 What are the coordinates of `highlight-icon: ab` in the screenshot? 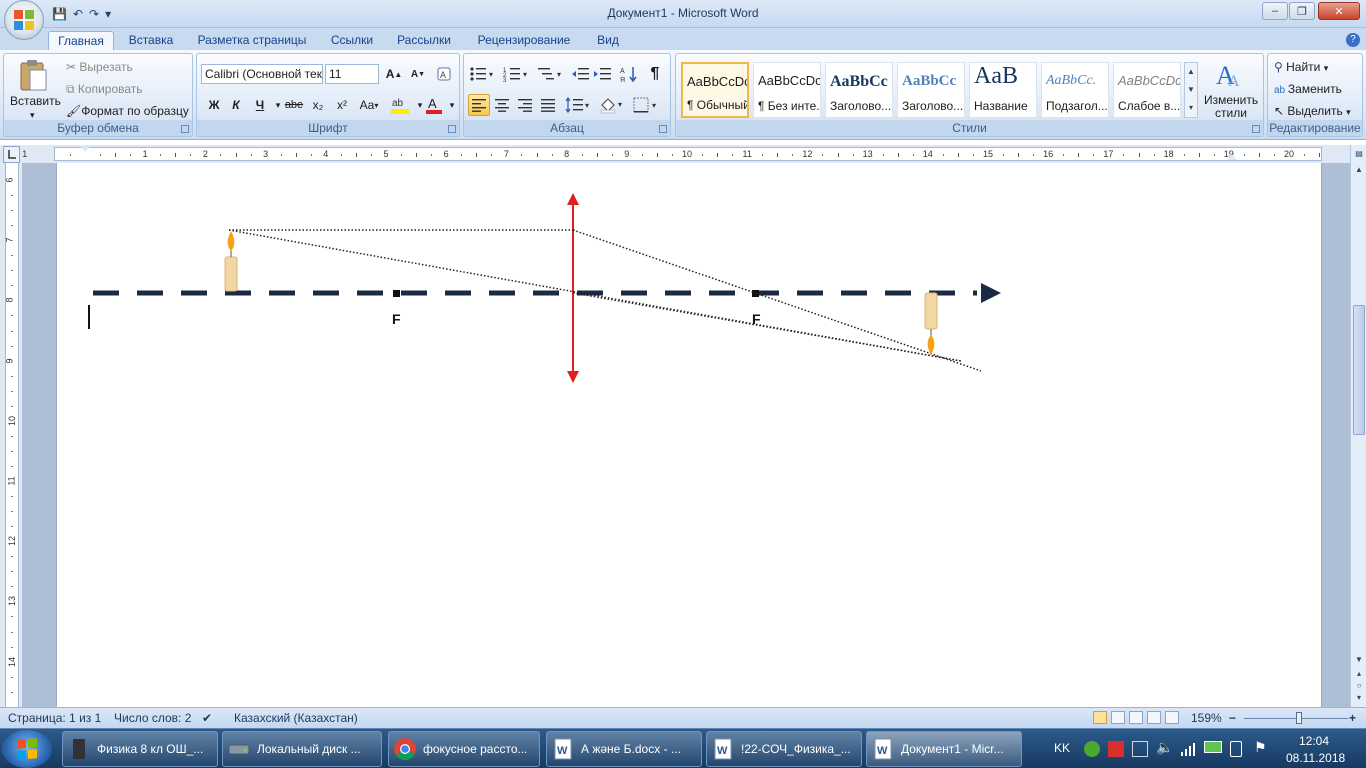 It's located at (400, 105).